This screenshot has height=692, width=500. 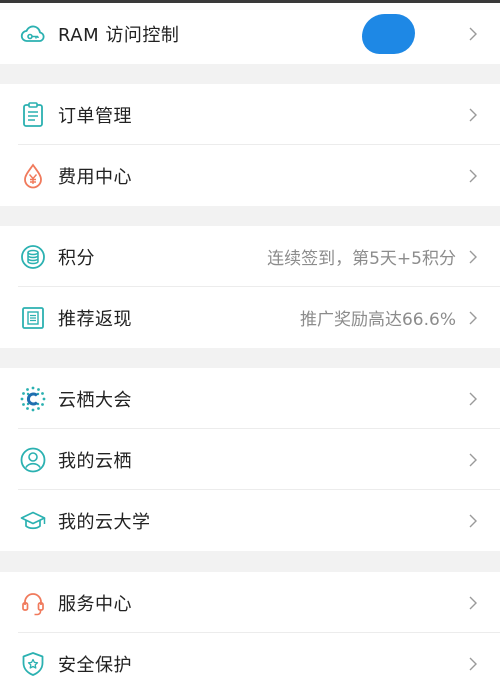 What do you see at coordinates (95, 177) in the screenshot?
I see `menu-item-label: 费用中心` at bounding box center [95, 177].